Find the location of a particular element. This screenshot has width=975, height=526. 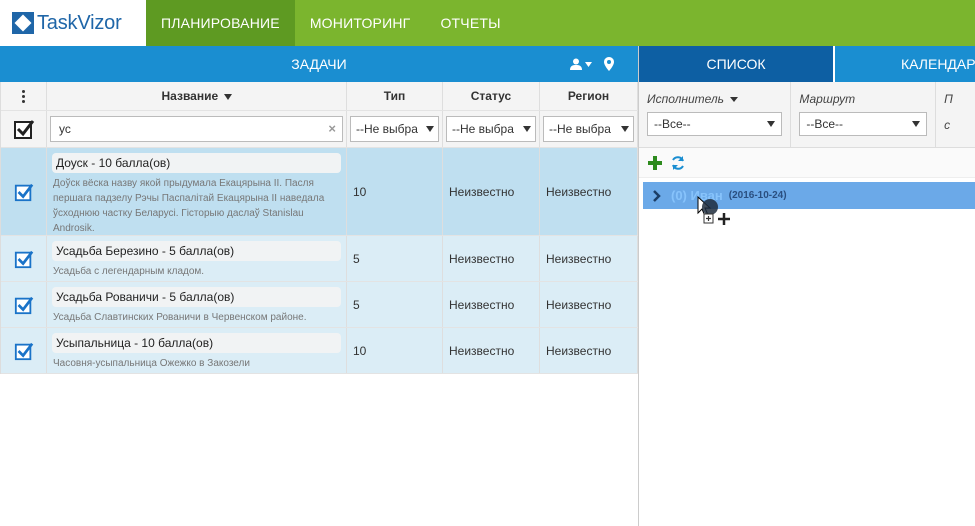

user-filter-button is located at coordinates (581, 64).